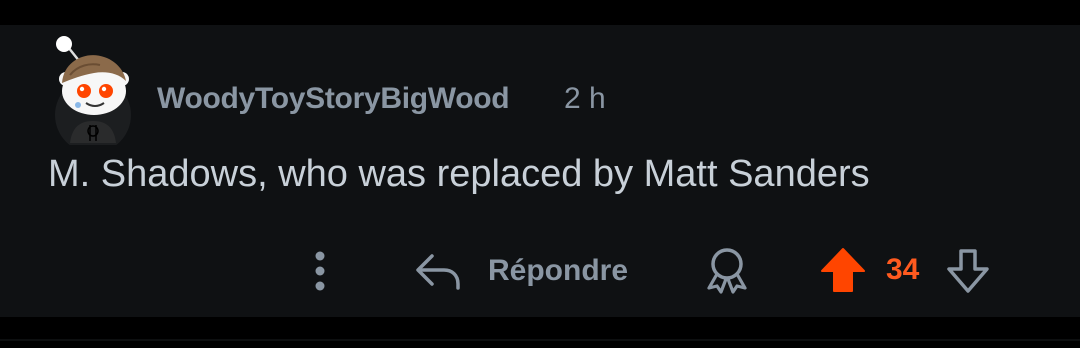 This screenshot has height=348, width=1080. Describe the element at coordinates (843, 270) in the screenshot. I see `upvote-arrow-icon` at that location.